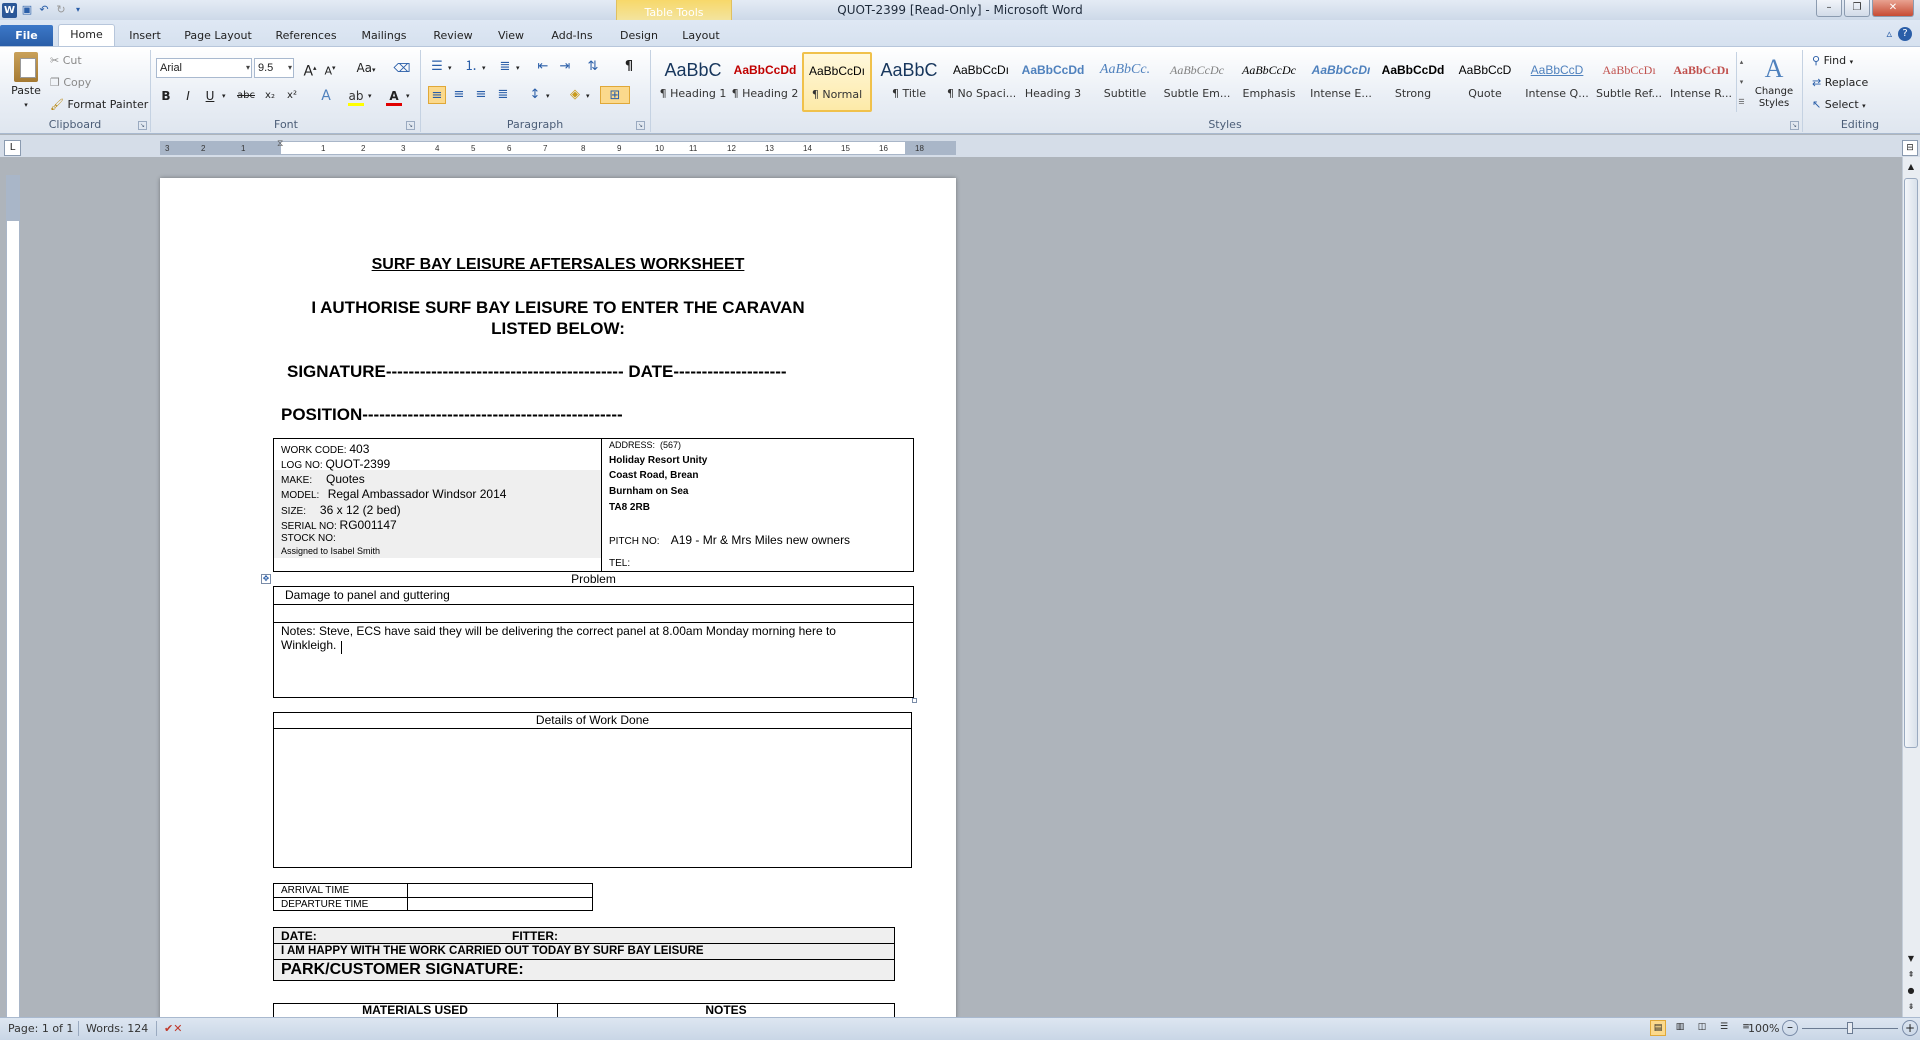 The image size is (1920, 1040). Describe the element at coordinates (640, 125) in the screenshot. I see `paragraph-launcher-icon: ↘` at that location.